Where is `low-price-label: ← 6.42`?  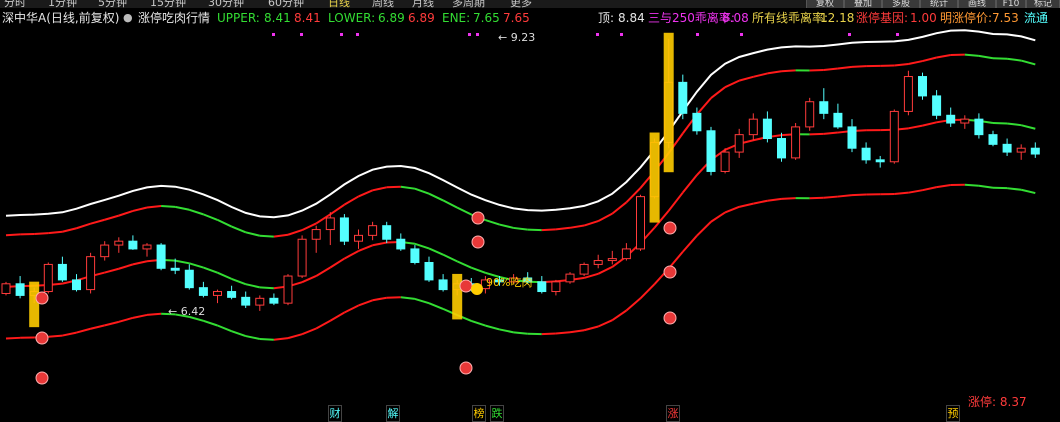 low-price-label: ← 6.42 is located at coordinates (186, 311).